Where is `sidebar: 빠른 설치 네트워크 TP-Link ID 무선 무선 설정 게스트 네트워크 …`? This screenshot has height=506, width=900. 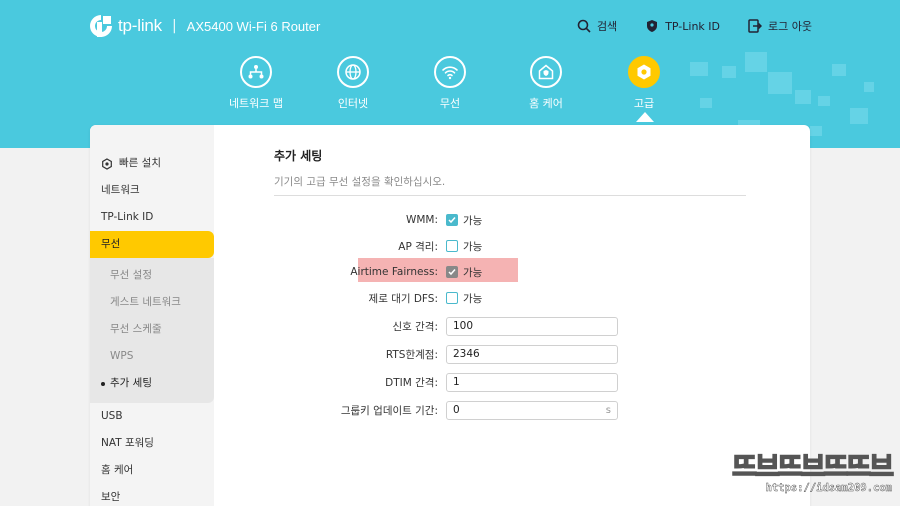 sidebar: 빠른 설치 네트워크 TP-Link ID 무선 무선 설정 게스트 네트워크 … is located at coordinates (152, 315).